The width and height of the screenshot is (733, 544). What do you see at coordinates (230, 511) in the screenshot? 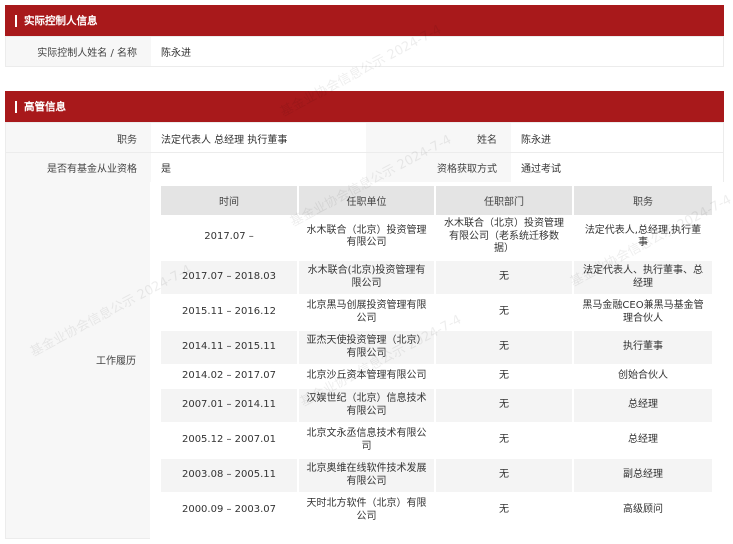
I see `time-cell: 2000.09 – 2003.07` at bounding box center [230, 511].